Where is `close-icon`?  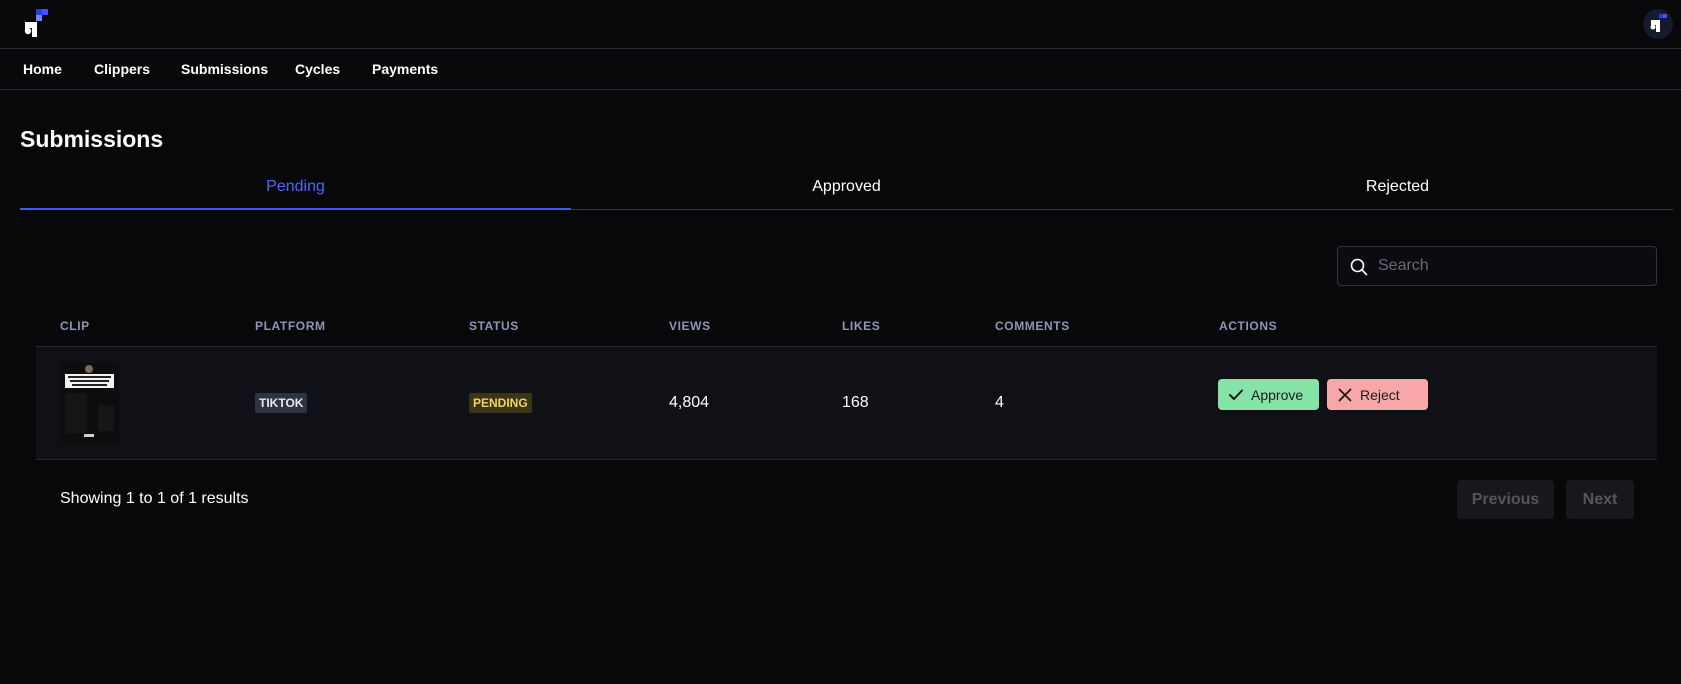 close-icon is located at coordinates (1345, 394).